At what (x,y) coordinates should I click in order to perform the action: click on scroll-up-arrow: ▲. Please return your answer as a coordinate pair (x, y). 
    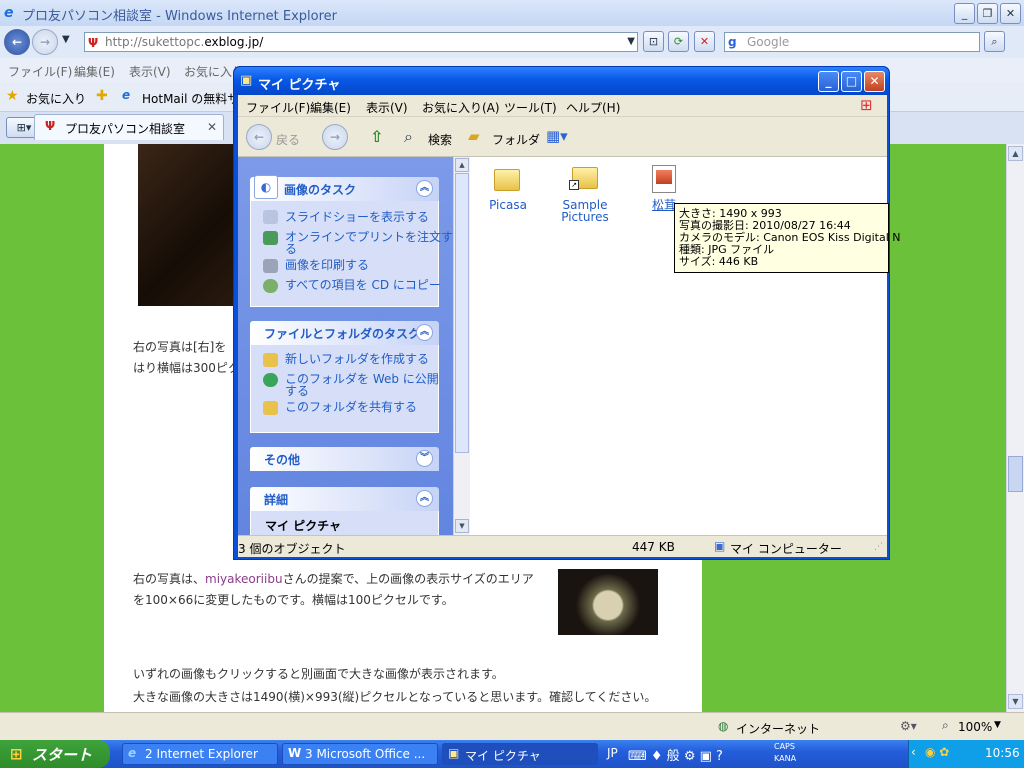
    Looking at the image, I should click on (1015, 153).